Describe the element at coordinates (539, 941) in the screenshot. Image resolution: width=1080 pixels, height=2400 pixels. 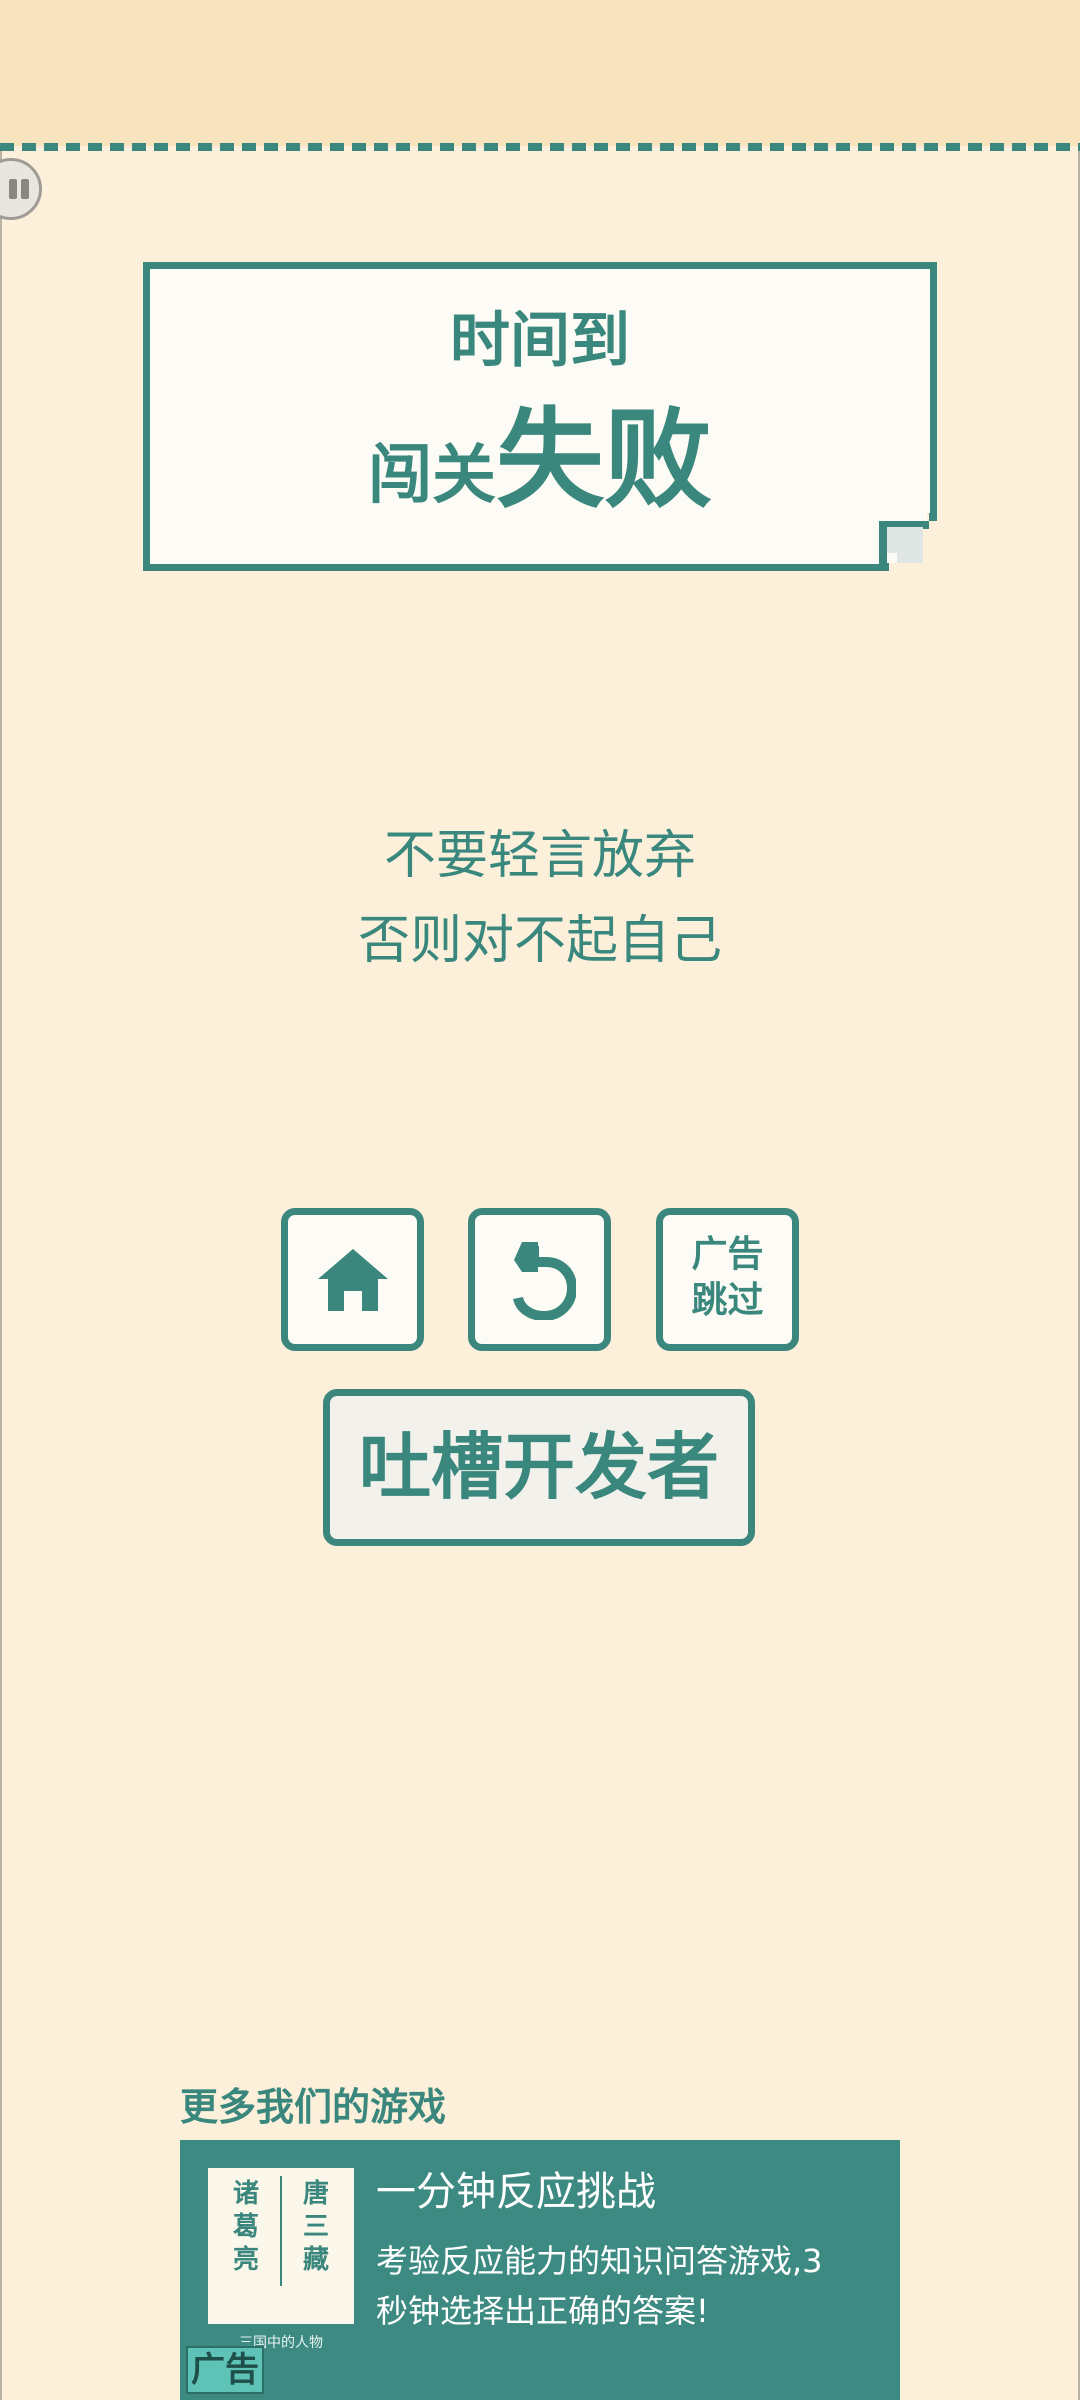
I see `motto-line-2: 否则对不起自己` at that location.